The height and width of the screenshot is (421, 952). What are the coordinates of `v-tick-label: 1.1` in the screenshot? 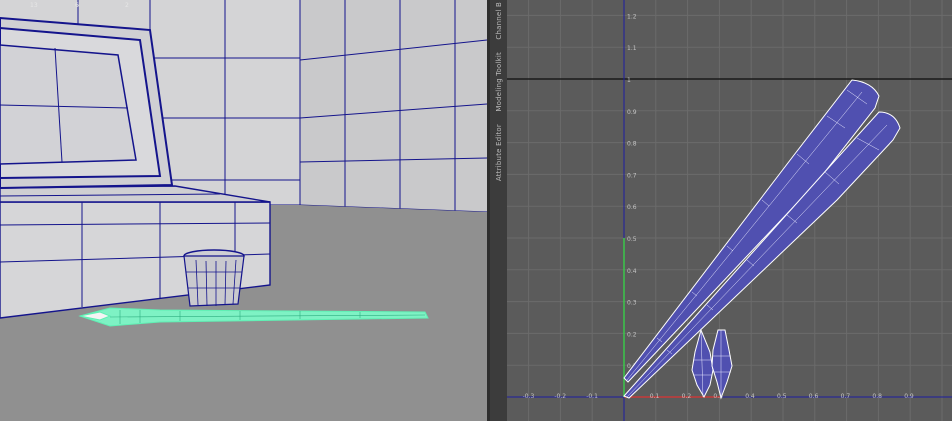 It's located at (632, 48).